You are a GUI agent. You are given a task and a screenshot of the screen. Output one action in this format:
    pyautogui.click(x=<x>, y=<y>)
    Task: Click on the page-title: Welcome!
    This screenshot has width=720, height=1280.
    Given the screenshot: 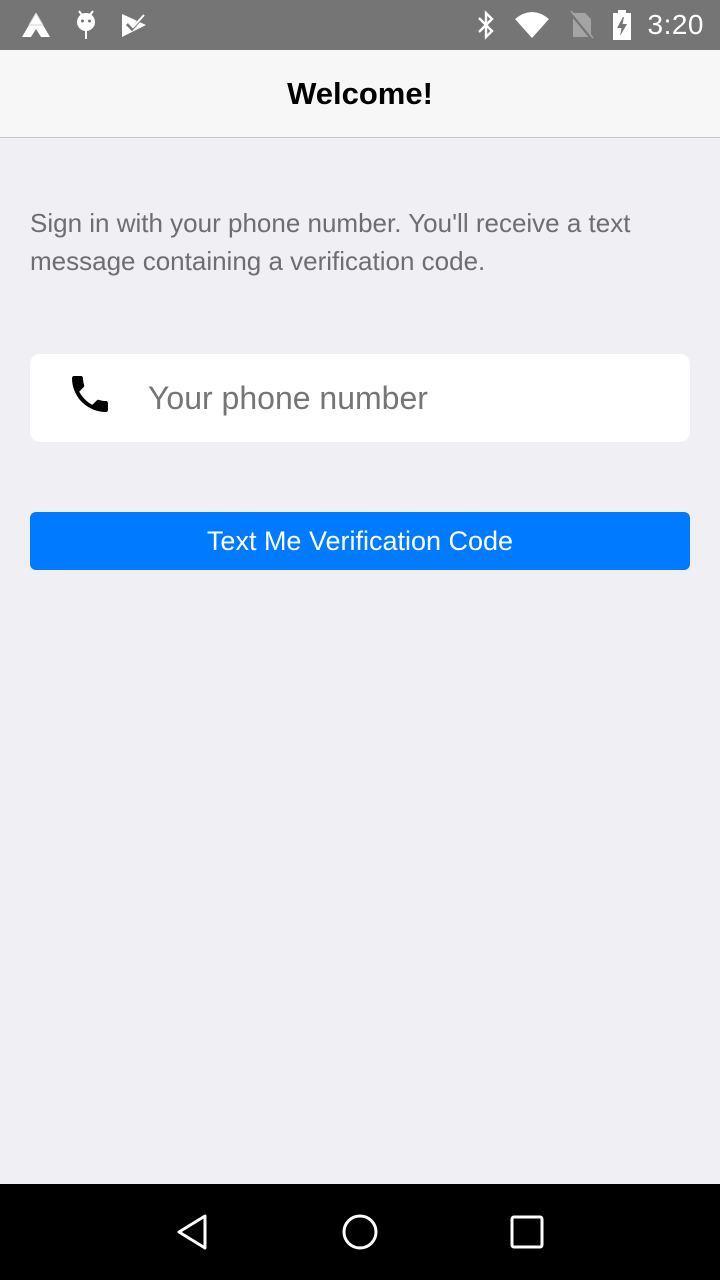 What is the action you would take?
    pyautogui.click(x=360, y=93)
    